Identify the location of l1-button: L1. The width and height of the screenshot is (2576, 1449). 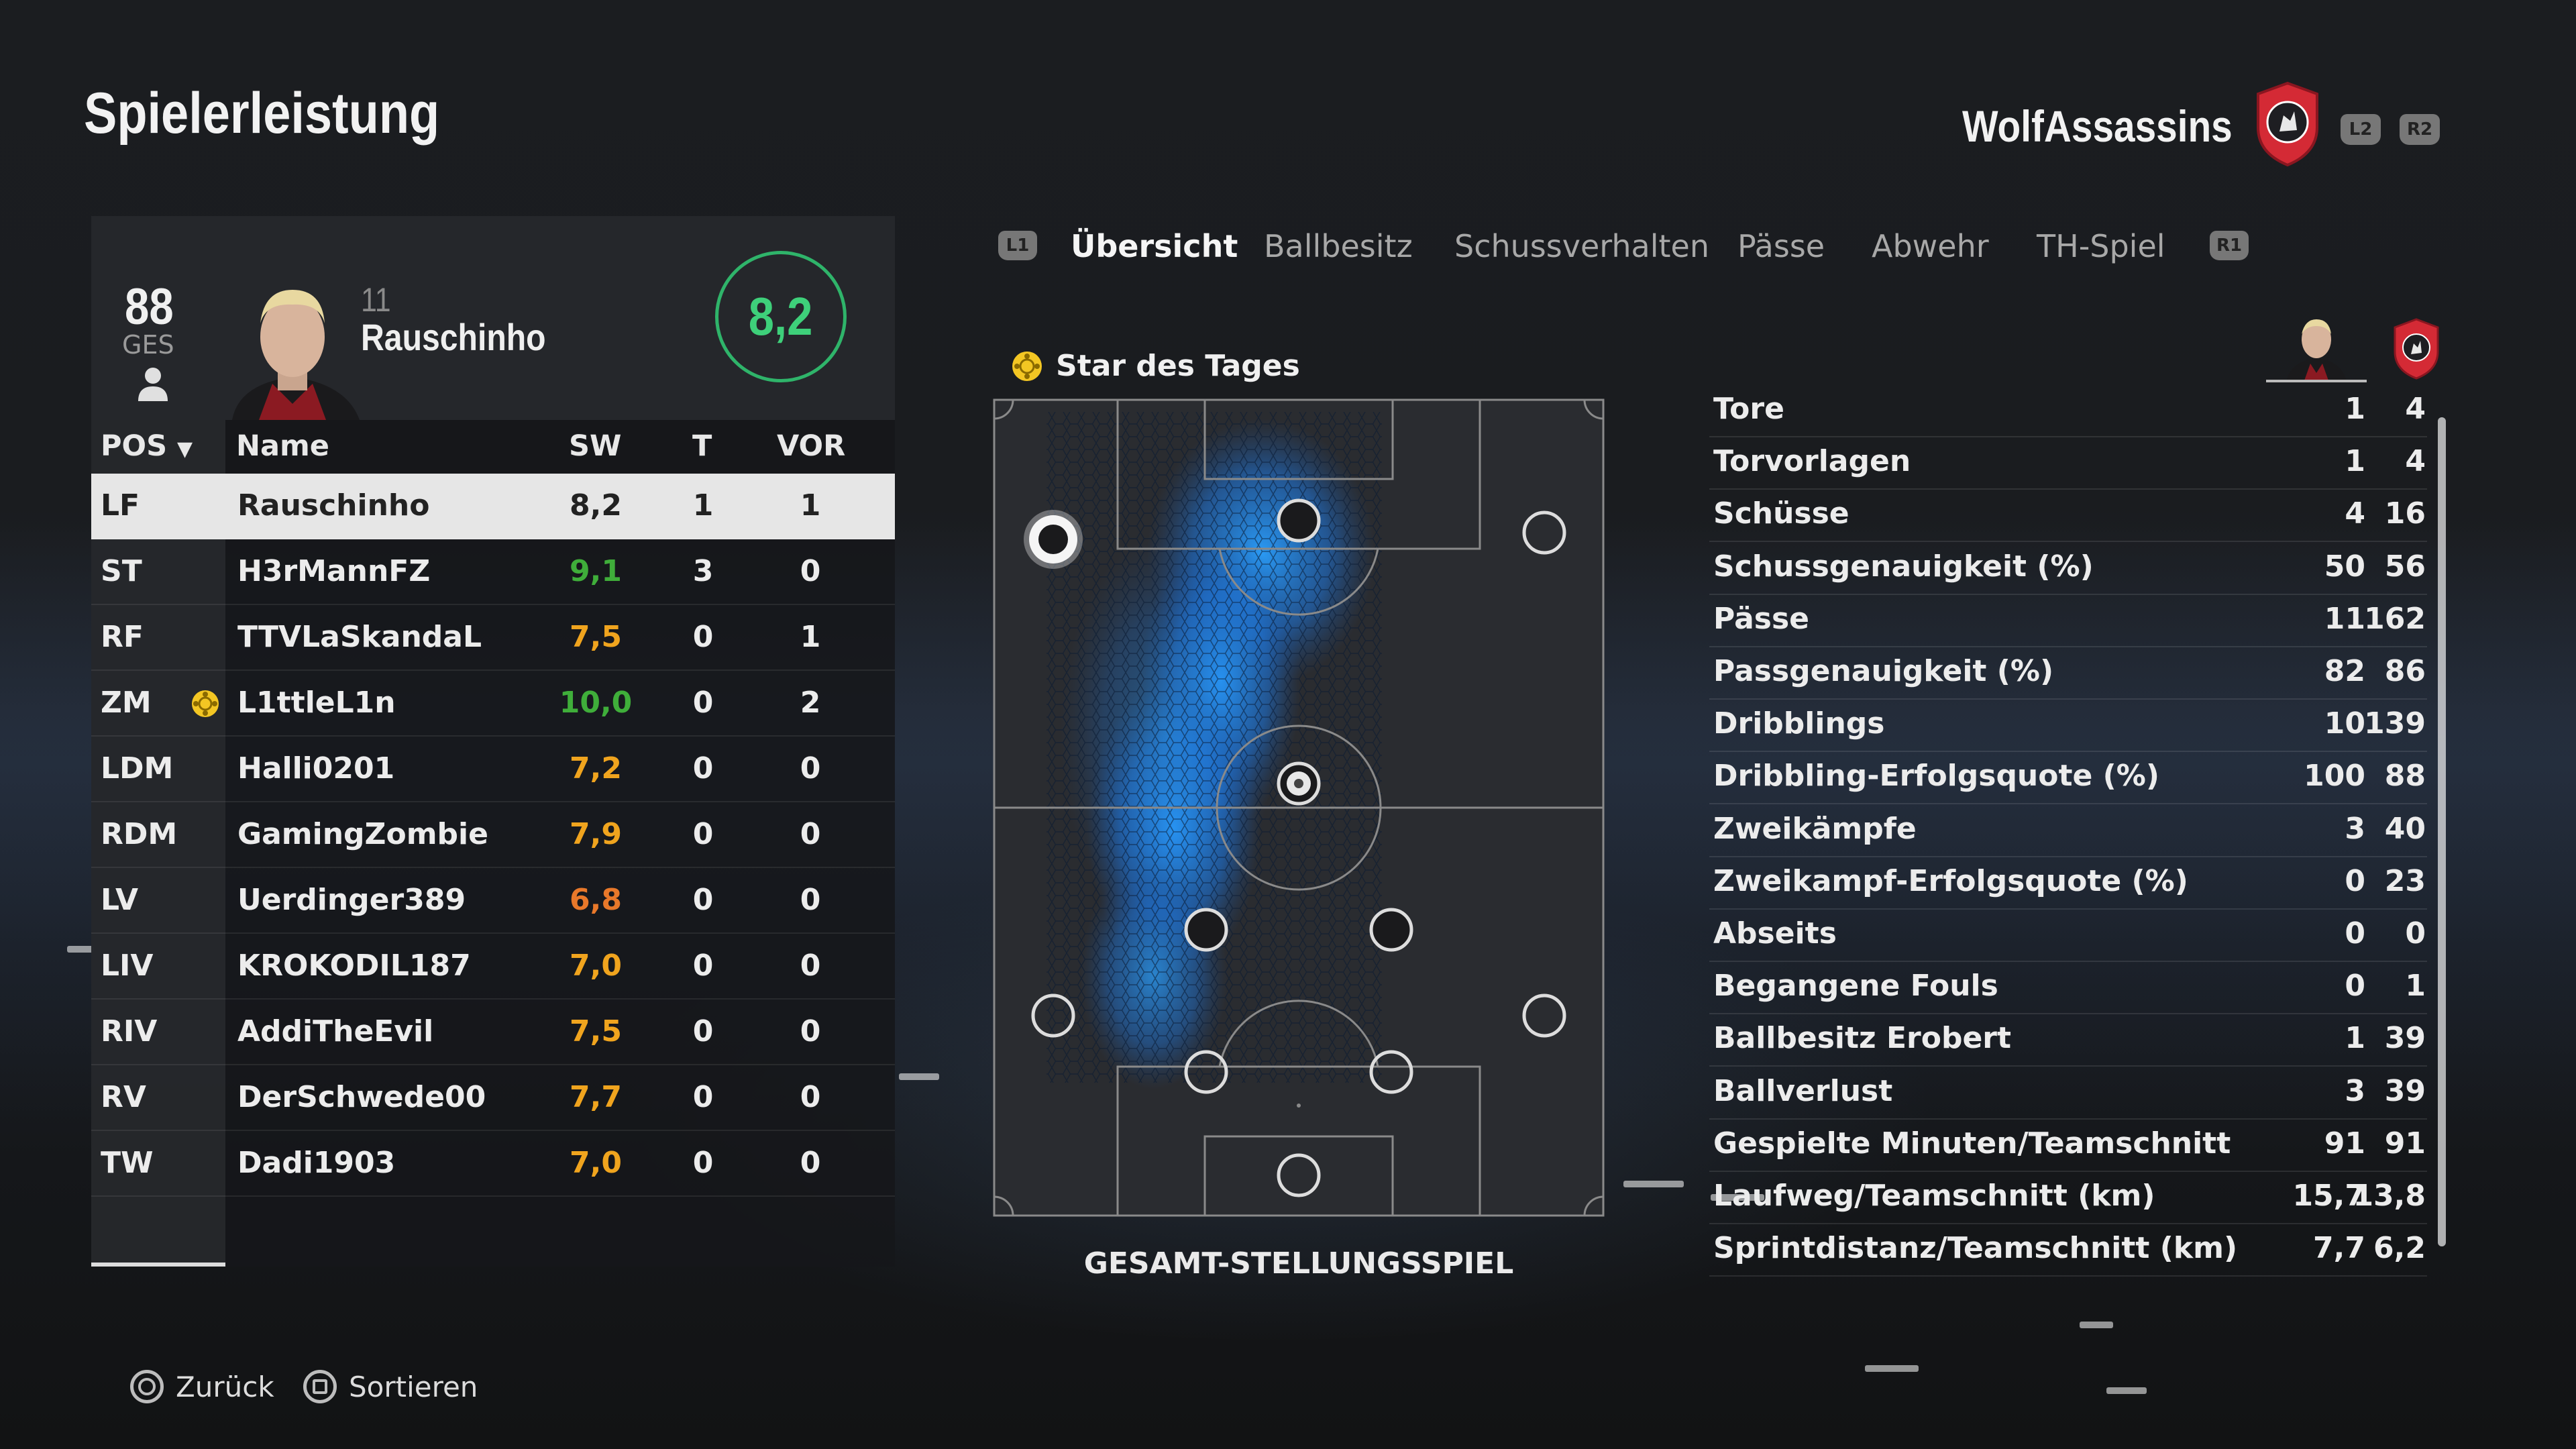
(1017, 245).